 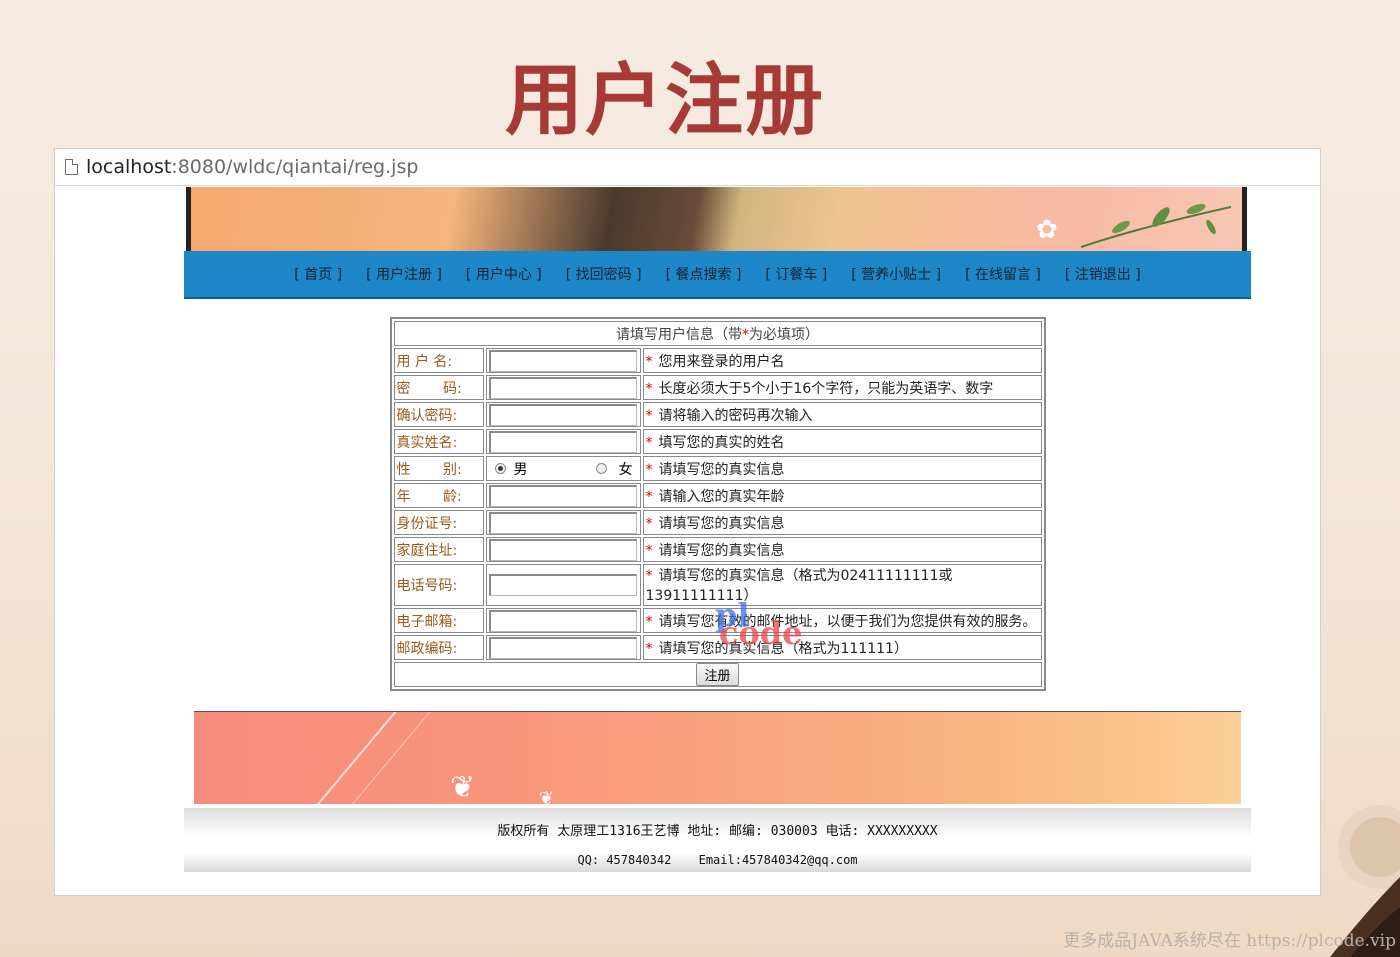 What do you see at coordinates (1103, 274) in the screenshot?
I see `nav-logout: [ 注销退出 ]` at bounding box center [1103, 274].